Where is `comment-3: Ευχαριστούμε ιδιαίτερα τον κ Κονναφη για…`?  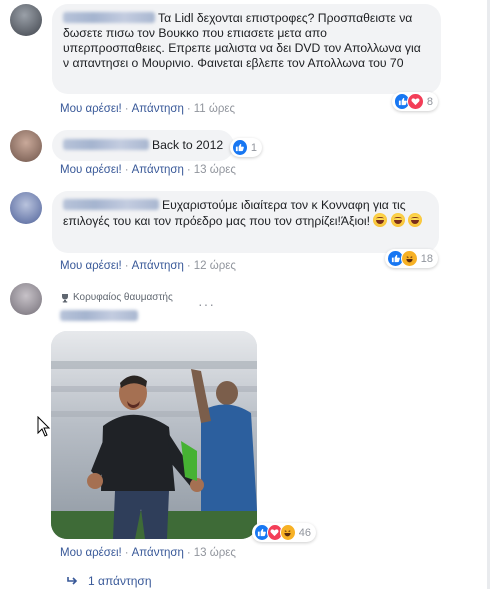 comment-3: Ευχαριστούμε ιδιαίτερα τον κ Κονναφη για… is located at coordinates (237, 231).